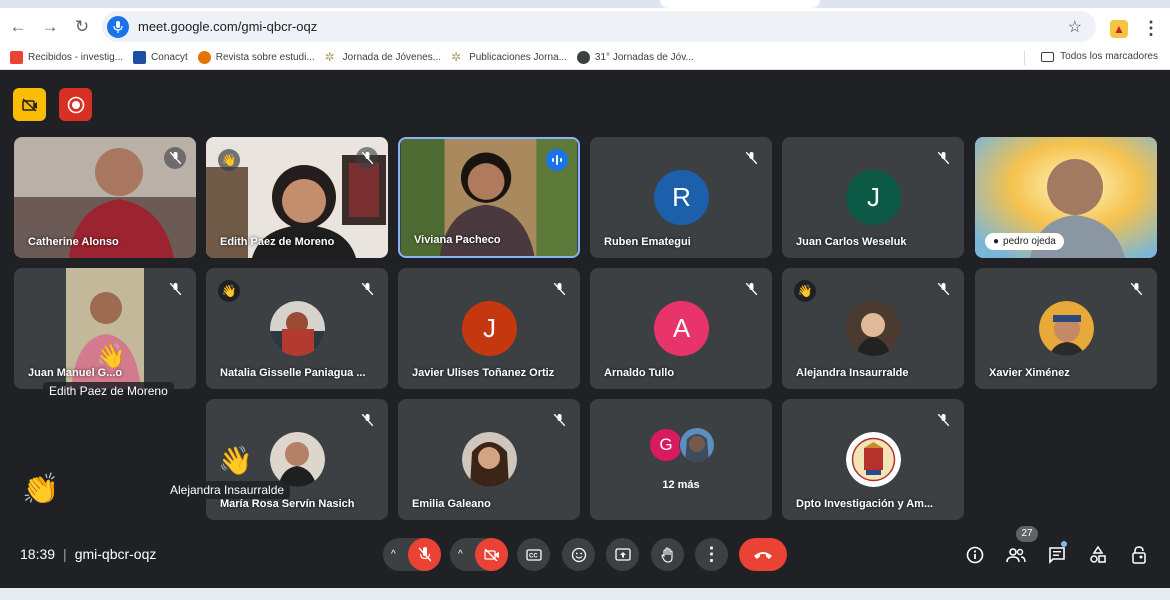 The width and height of the screenshot is (1170, 600). I want to click on captions-button: CC, so click(533, 554).